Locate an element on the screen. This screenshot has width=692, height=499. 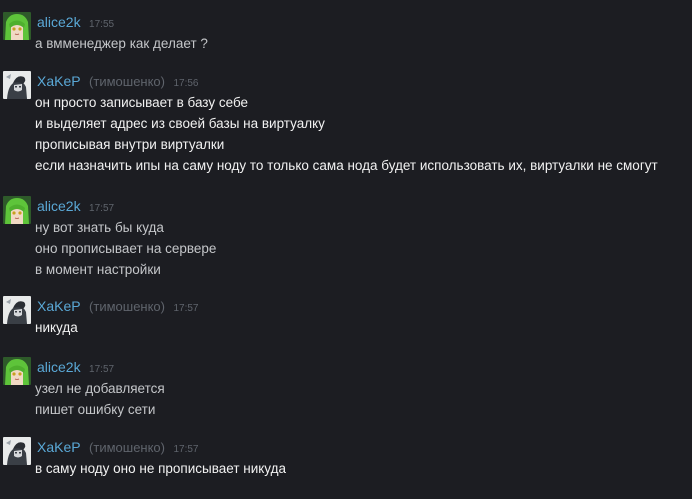
message-body: никуда is located at coordinates (56, 327).